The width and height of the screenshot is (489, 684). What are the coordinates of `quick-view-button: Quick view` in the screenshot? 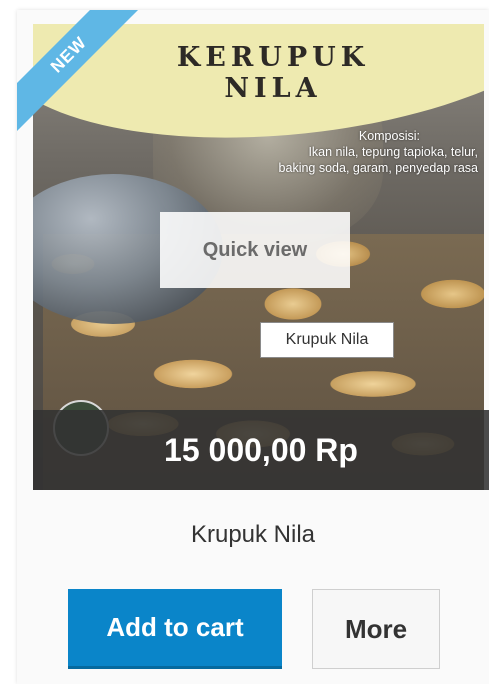 It's located at (255, 250).